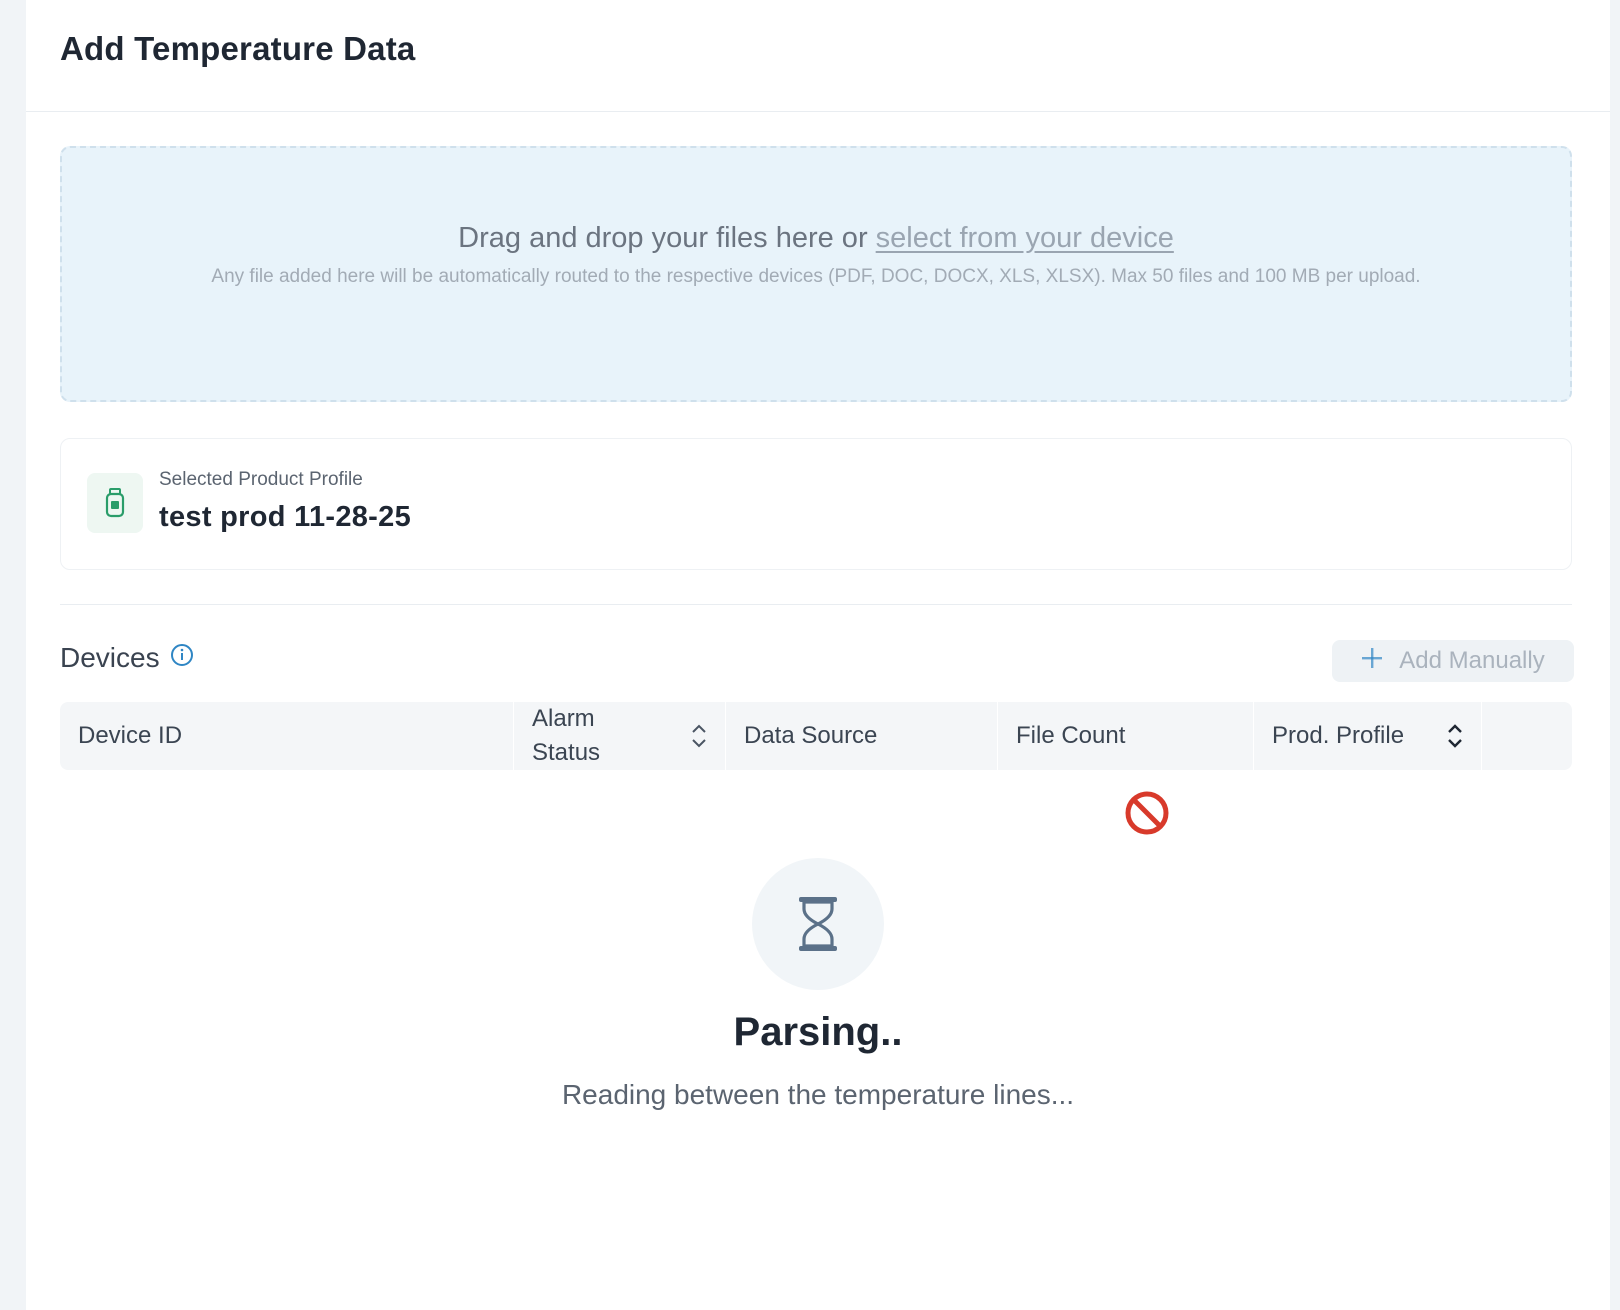 The image size is (1620, 1310). What do you see at coordinates (862, 736) in the screenshot?
I see `column-data-source: Data Source` at bounding box center [862, 736].